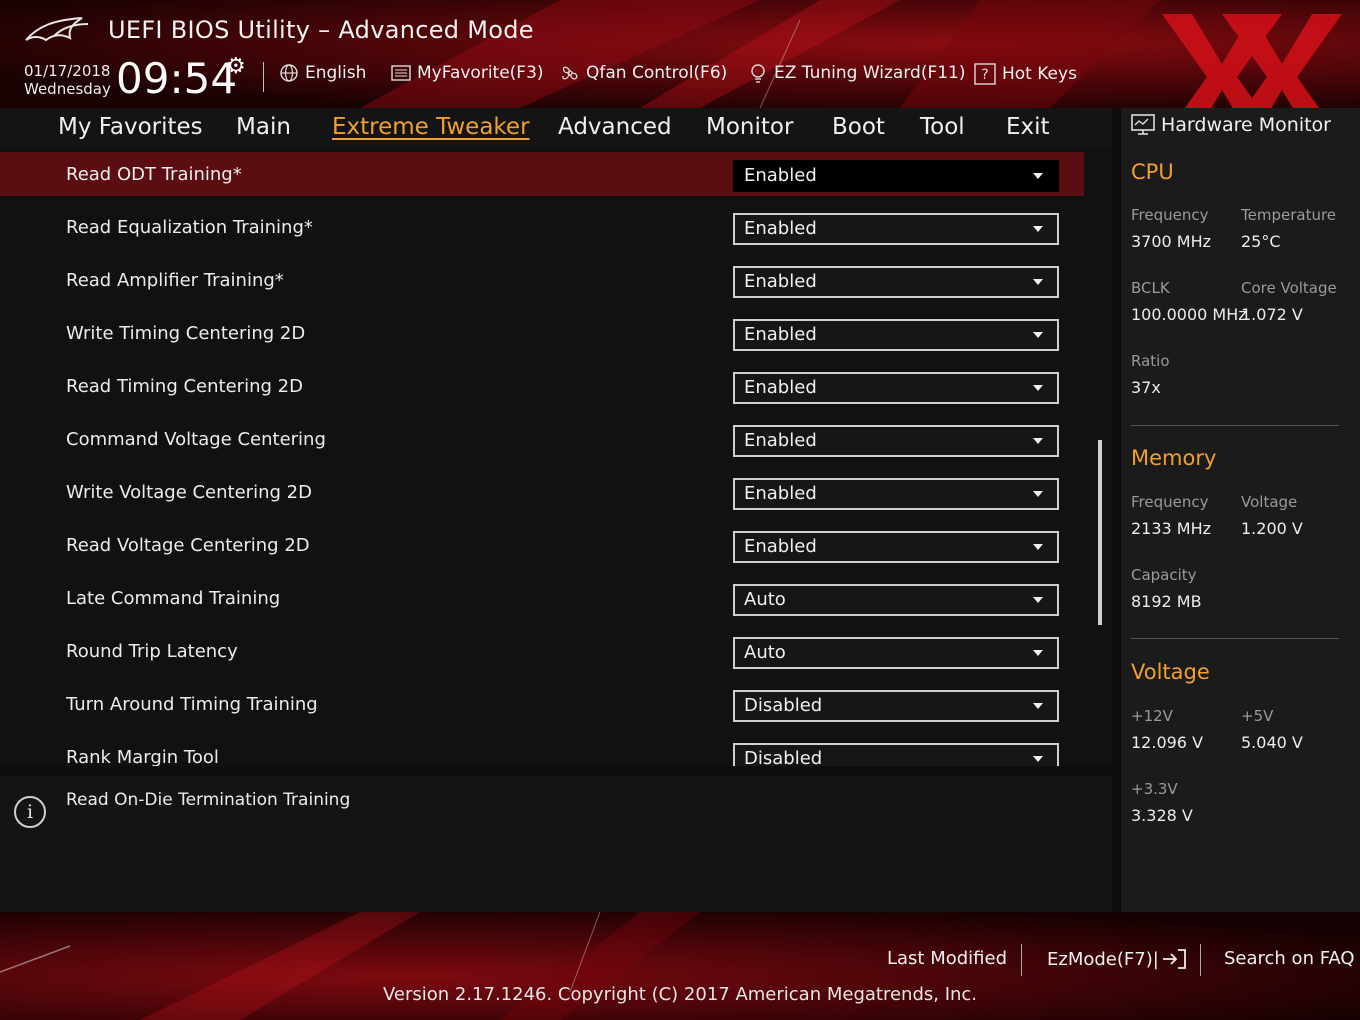 The height and width of the screenshot is (1020, 1360). What do you see at coordinates (1235, 638) in the screenshot?
I see `section-divider` at bounding box center [1235, 638].